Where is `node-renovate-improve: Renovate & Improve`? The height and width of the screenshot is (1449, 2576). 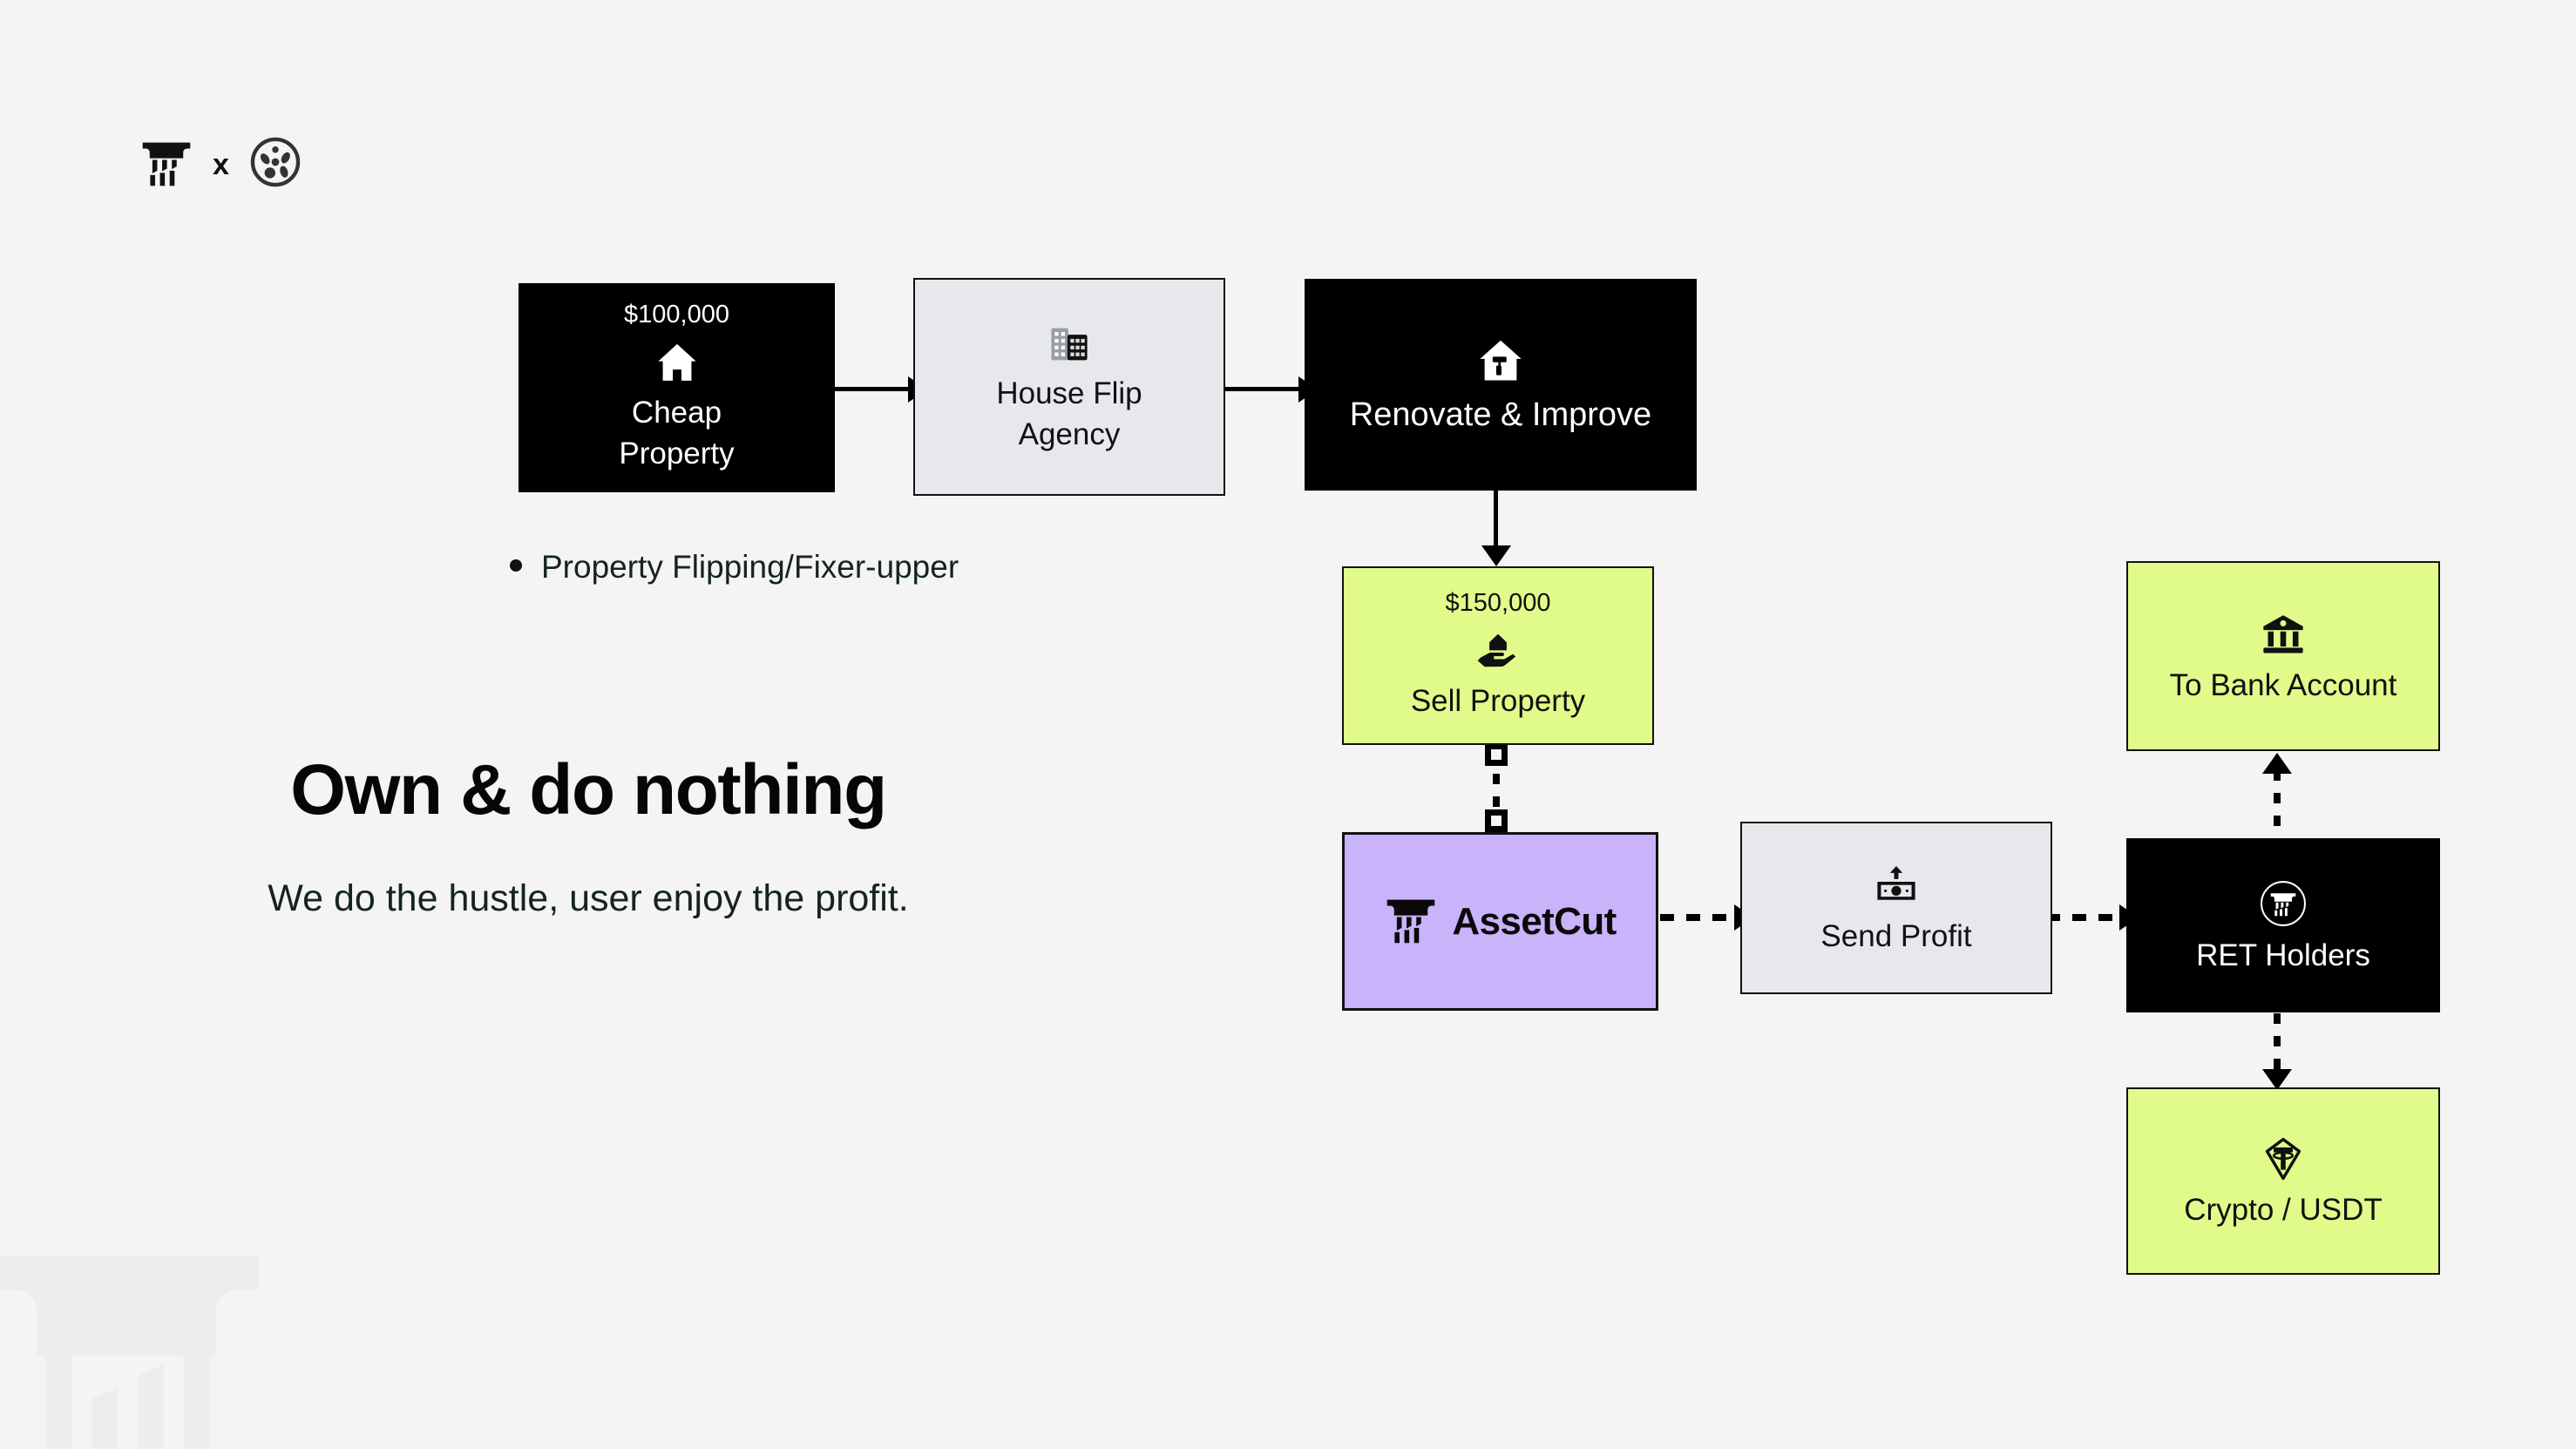 node-renovate-improve: Renovate & Improve is located at coordinates (1501, 385).